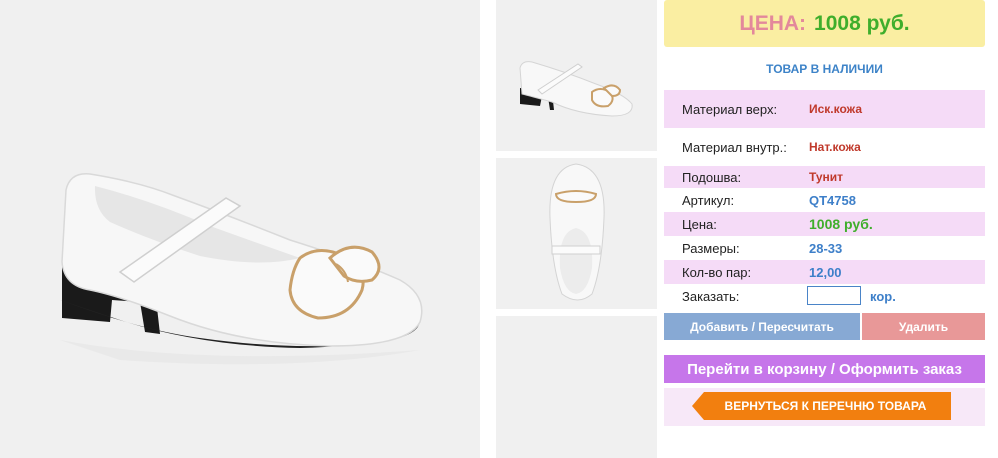  I want to click on back-to-list-button: ВЕРНУТЬСЯ К ПЕРЕЧНЮ ТОВАРА, so click(821, 406).